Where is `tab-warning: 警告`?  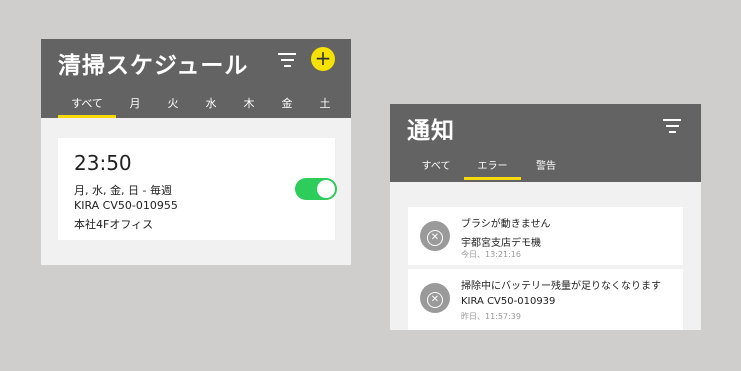
tab-warning: 警告 is located at coordinates (546, 167).